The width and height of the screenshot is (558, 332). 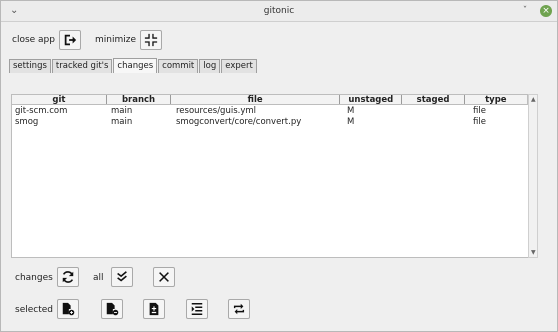 I want to click on file-add-icon, so click(x=68, y=309).